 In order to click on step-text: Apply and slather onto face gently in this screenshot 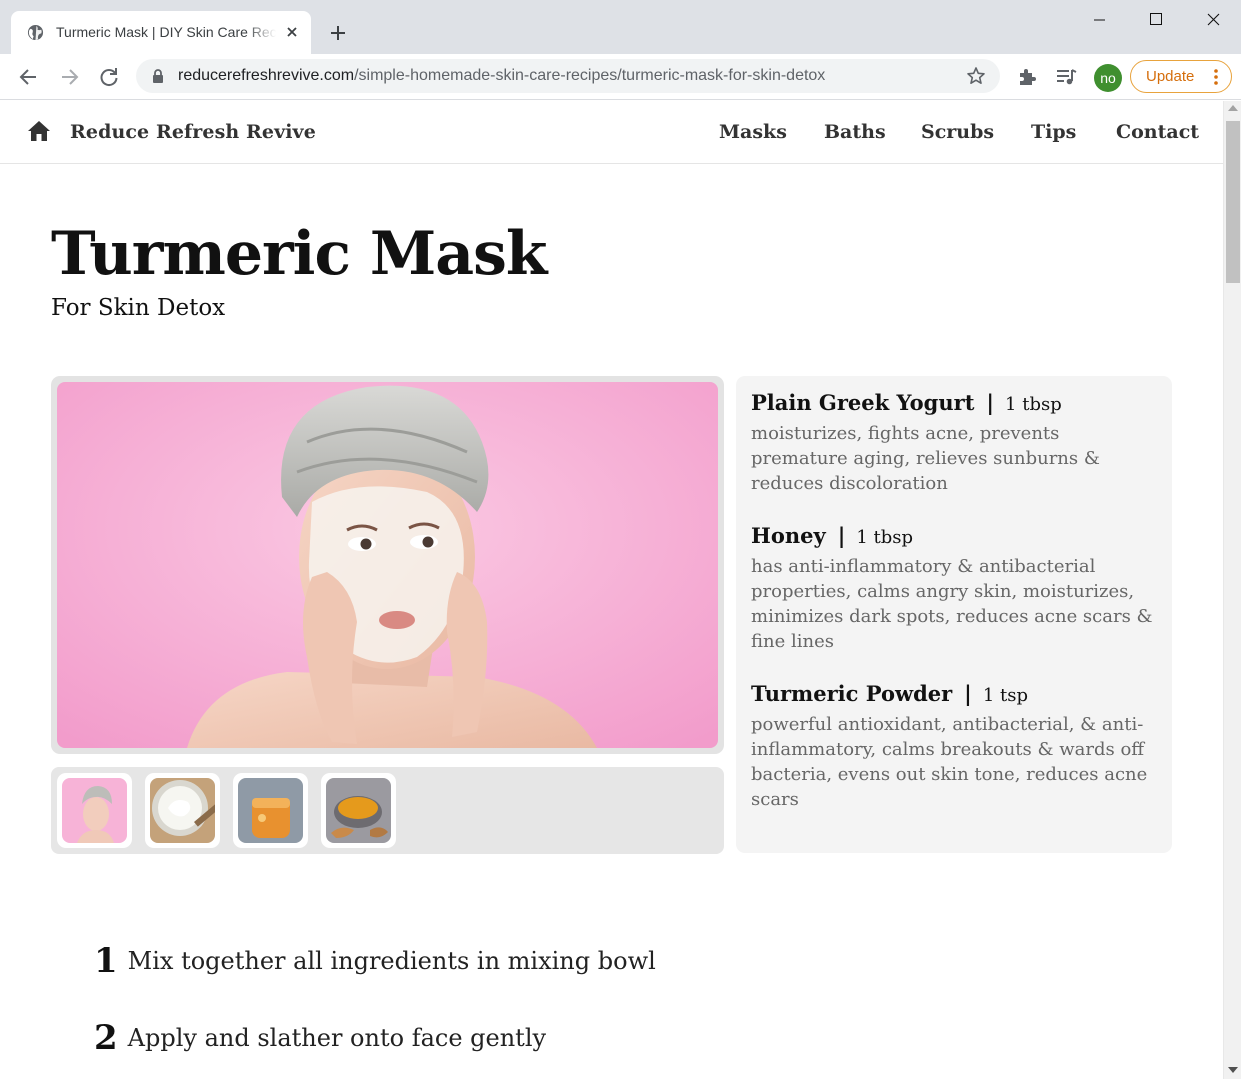, I will do `click(337, 1038)`.